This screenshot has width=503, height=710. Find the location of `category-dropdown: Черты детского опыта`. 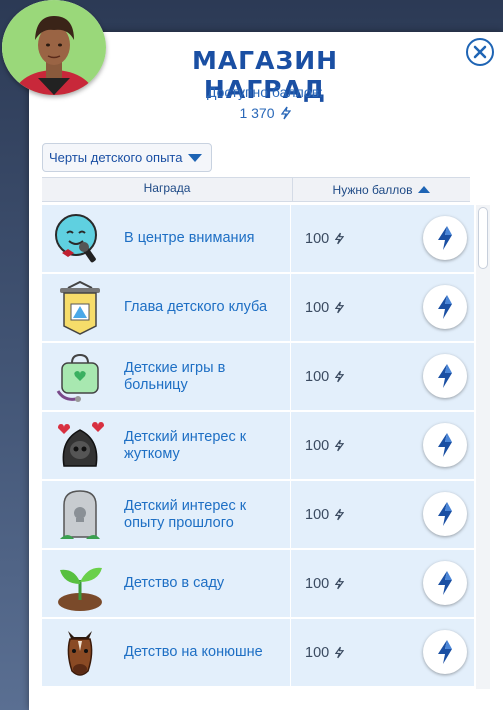

category-dropdown: Черты детского опыта is located at coordinates (127, 157).